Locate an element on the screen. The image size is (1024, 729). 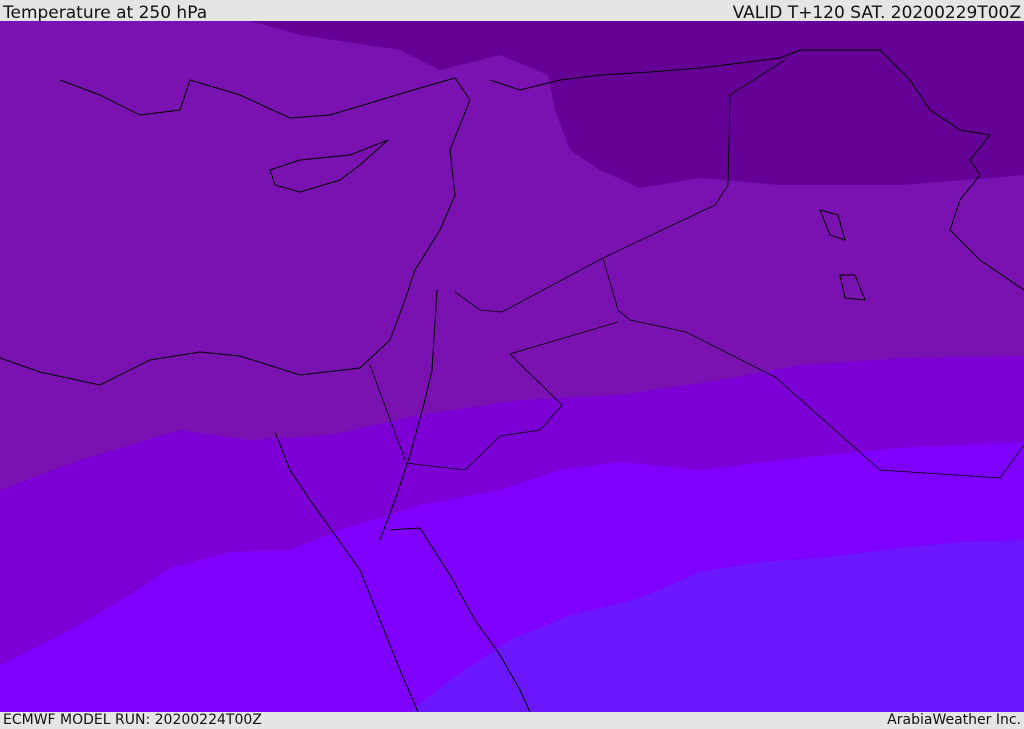
credit: ArabiaWeather Inc. is located at coordinates (954, 720).